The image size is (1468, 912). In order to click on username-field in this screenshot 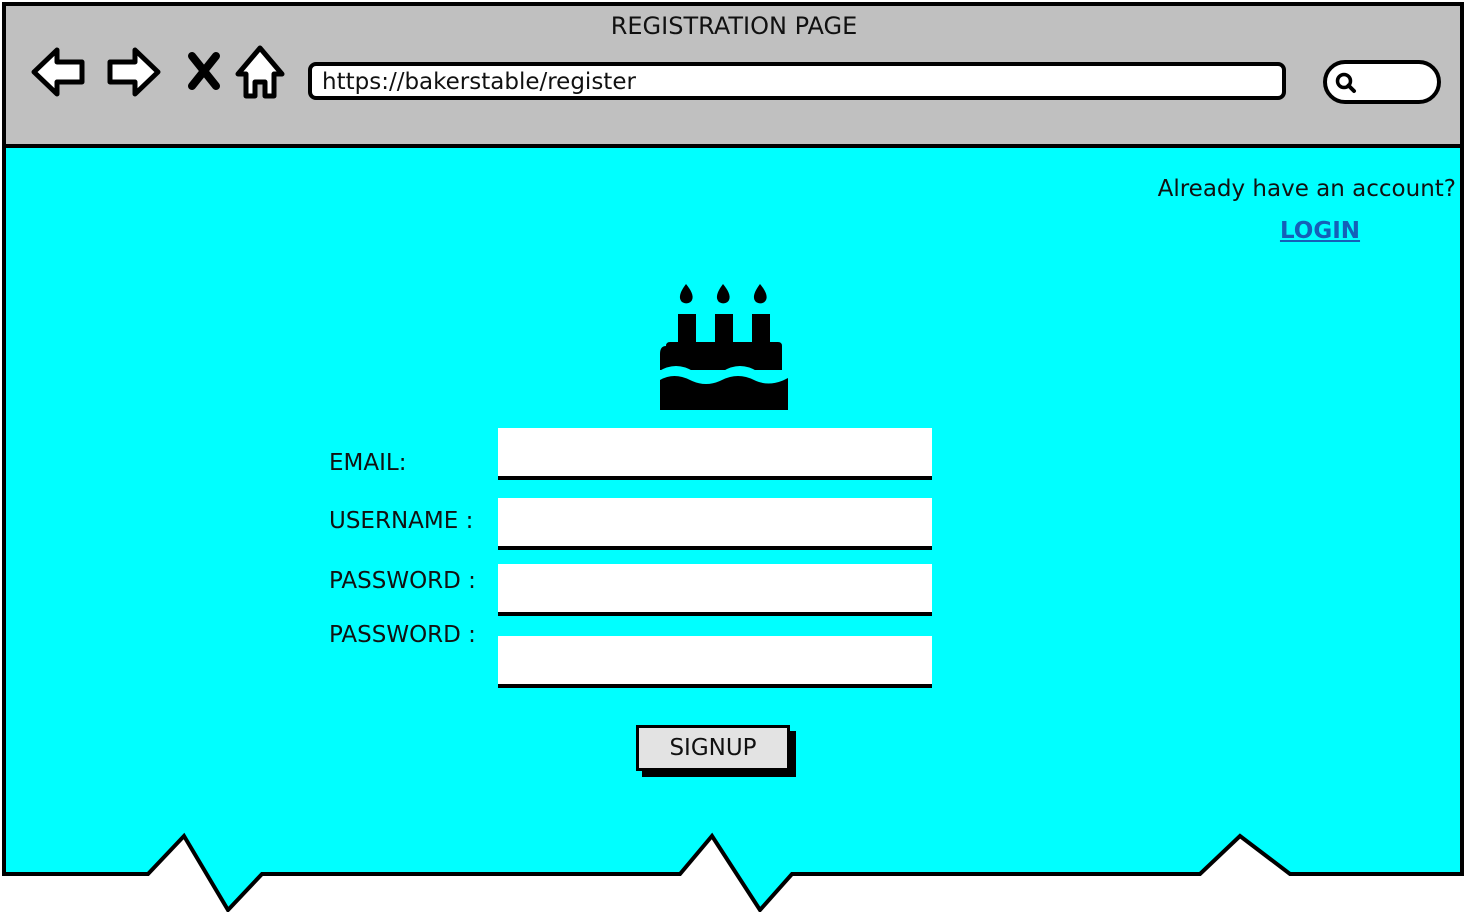, I will do `click(715, 524)`.